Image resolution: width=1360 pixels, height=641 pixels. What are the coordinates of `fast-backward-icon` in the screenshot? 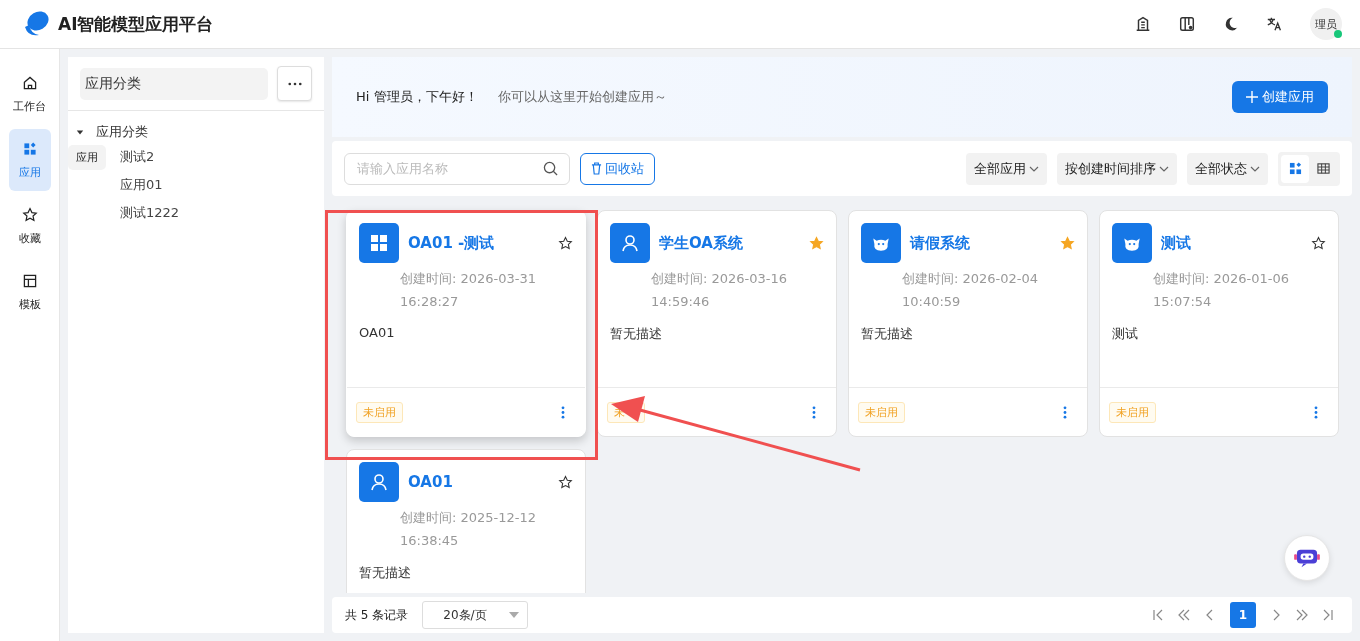 It's located at (1184, 615).